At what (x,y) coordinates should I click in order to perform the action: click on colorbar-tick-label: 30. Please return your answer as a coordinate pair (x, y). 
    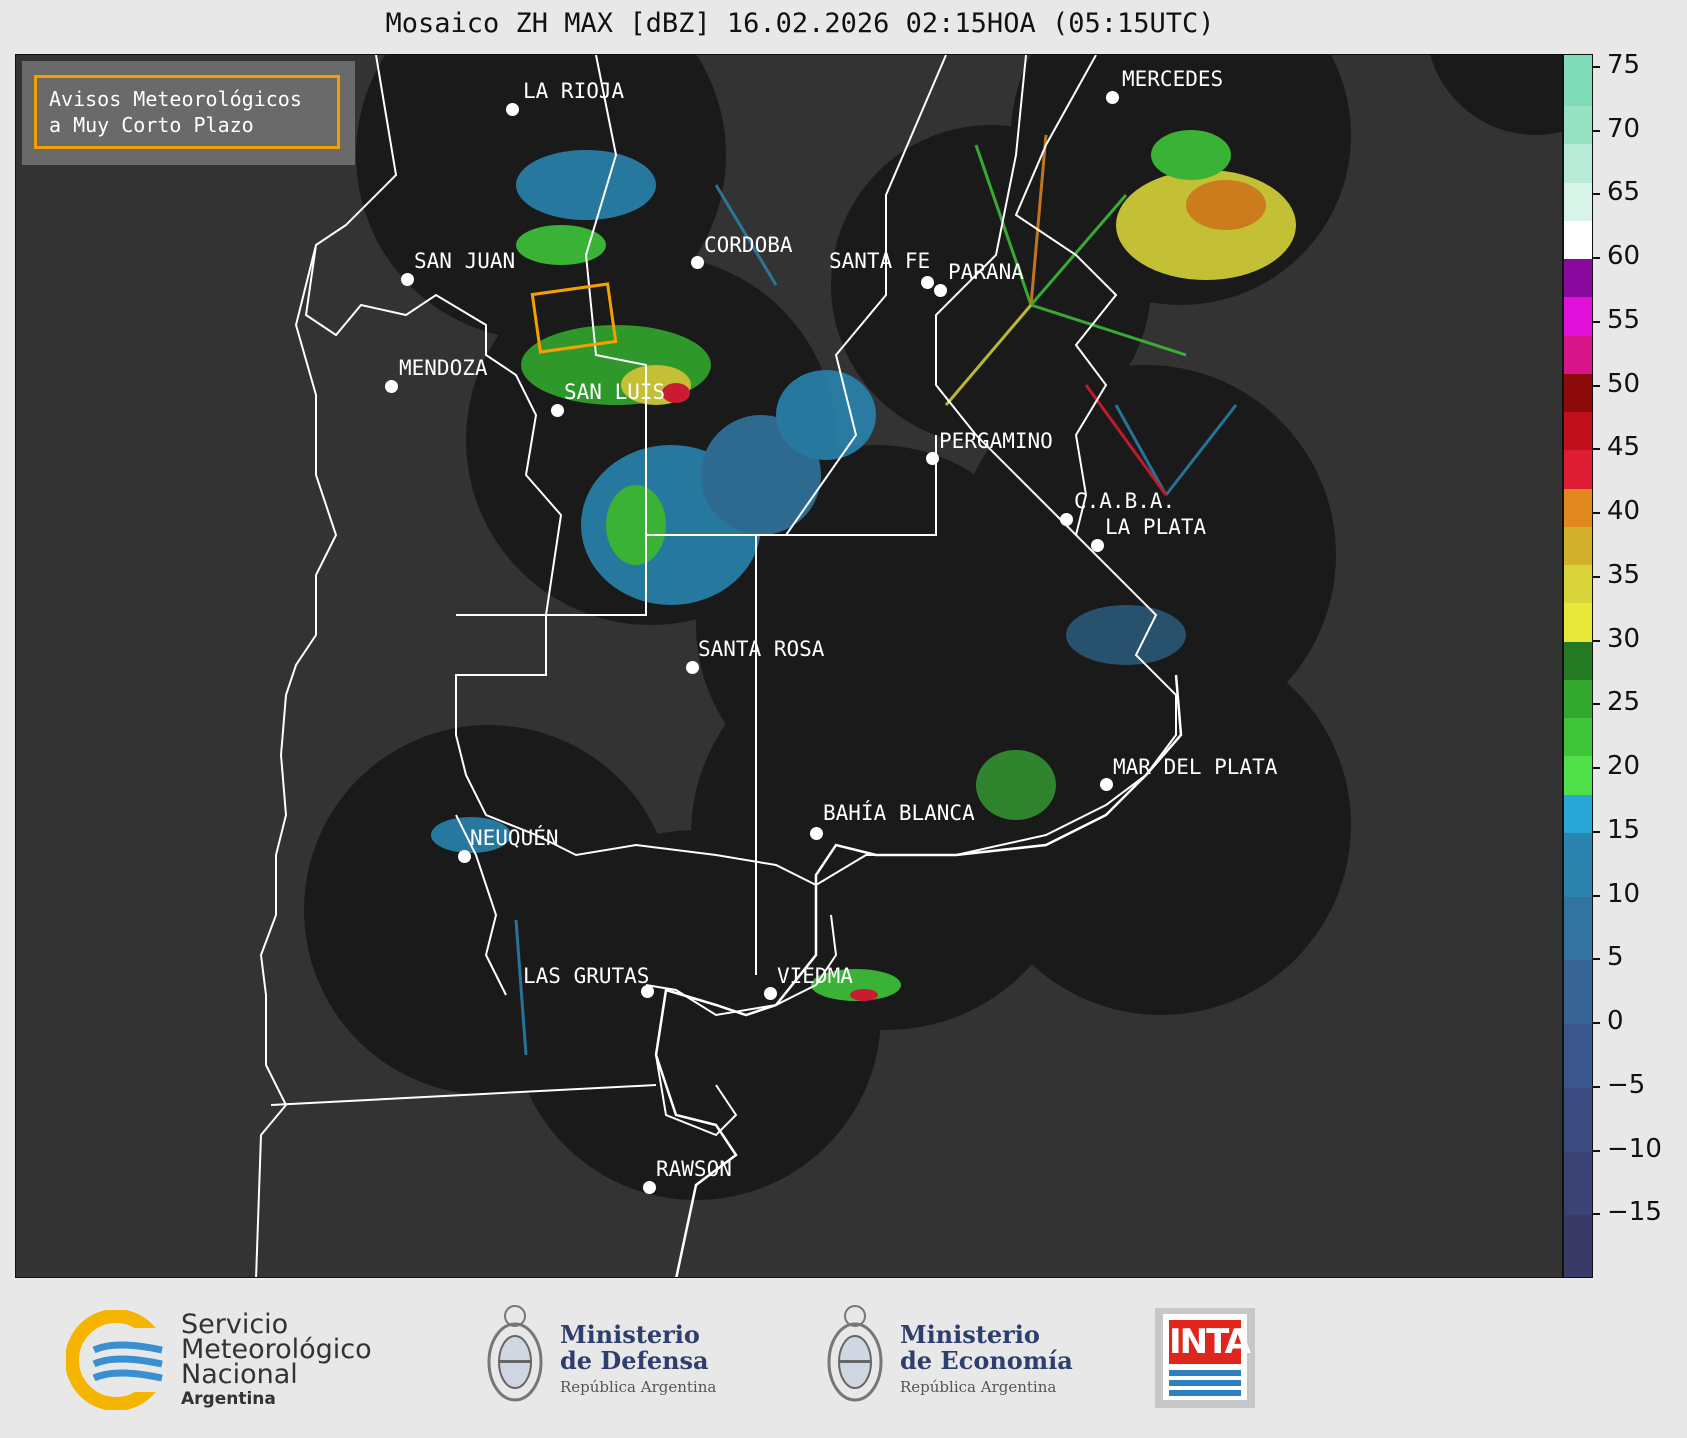
    Looking at the image, I should click on (1616, 639).